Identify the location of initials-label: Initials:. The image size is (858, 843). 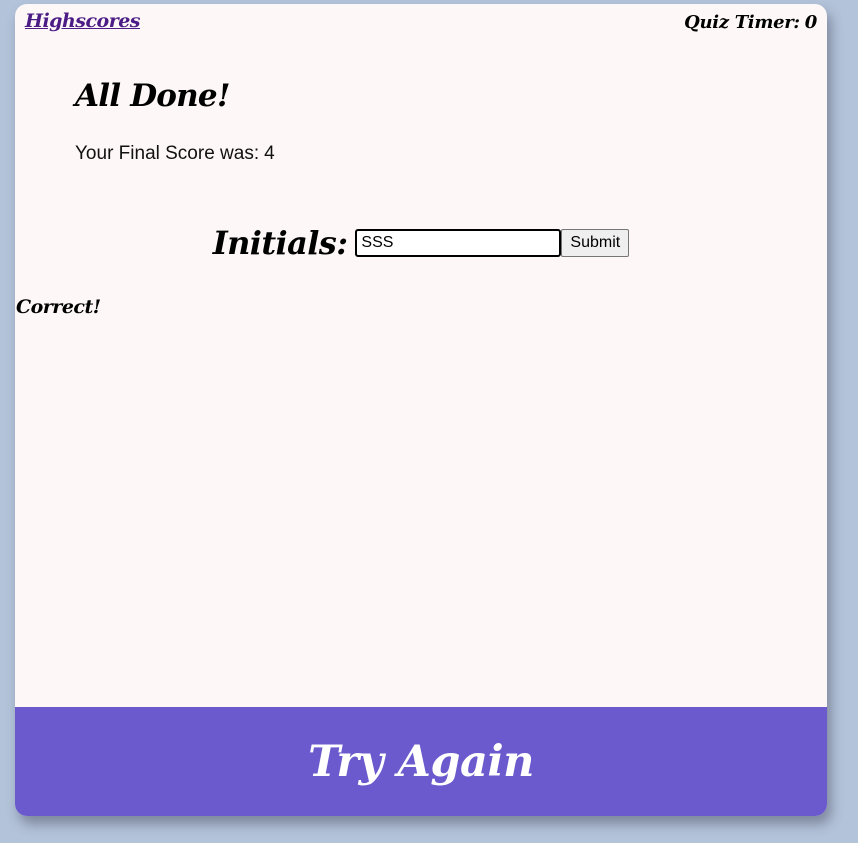
(280, 243).